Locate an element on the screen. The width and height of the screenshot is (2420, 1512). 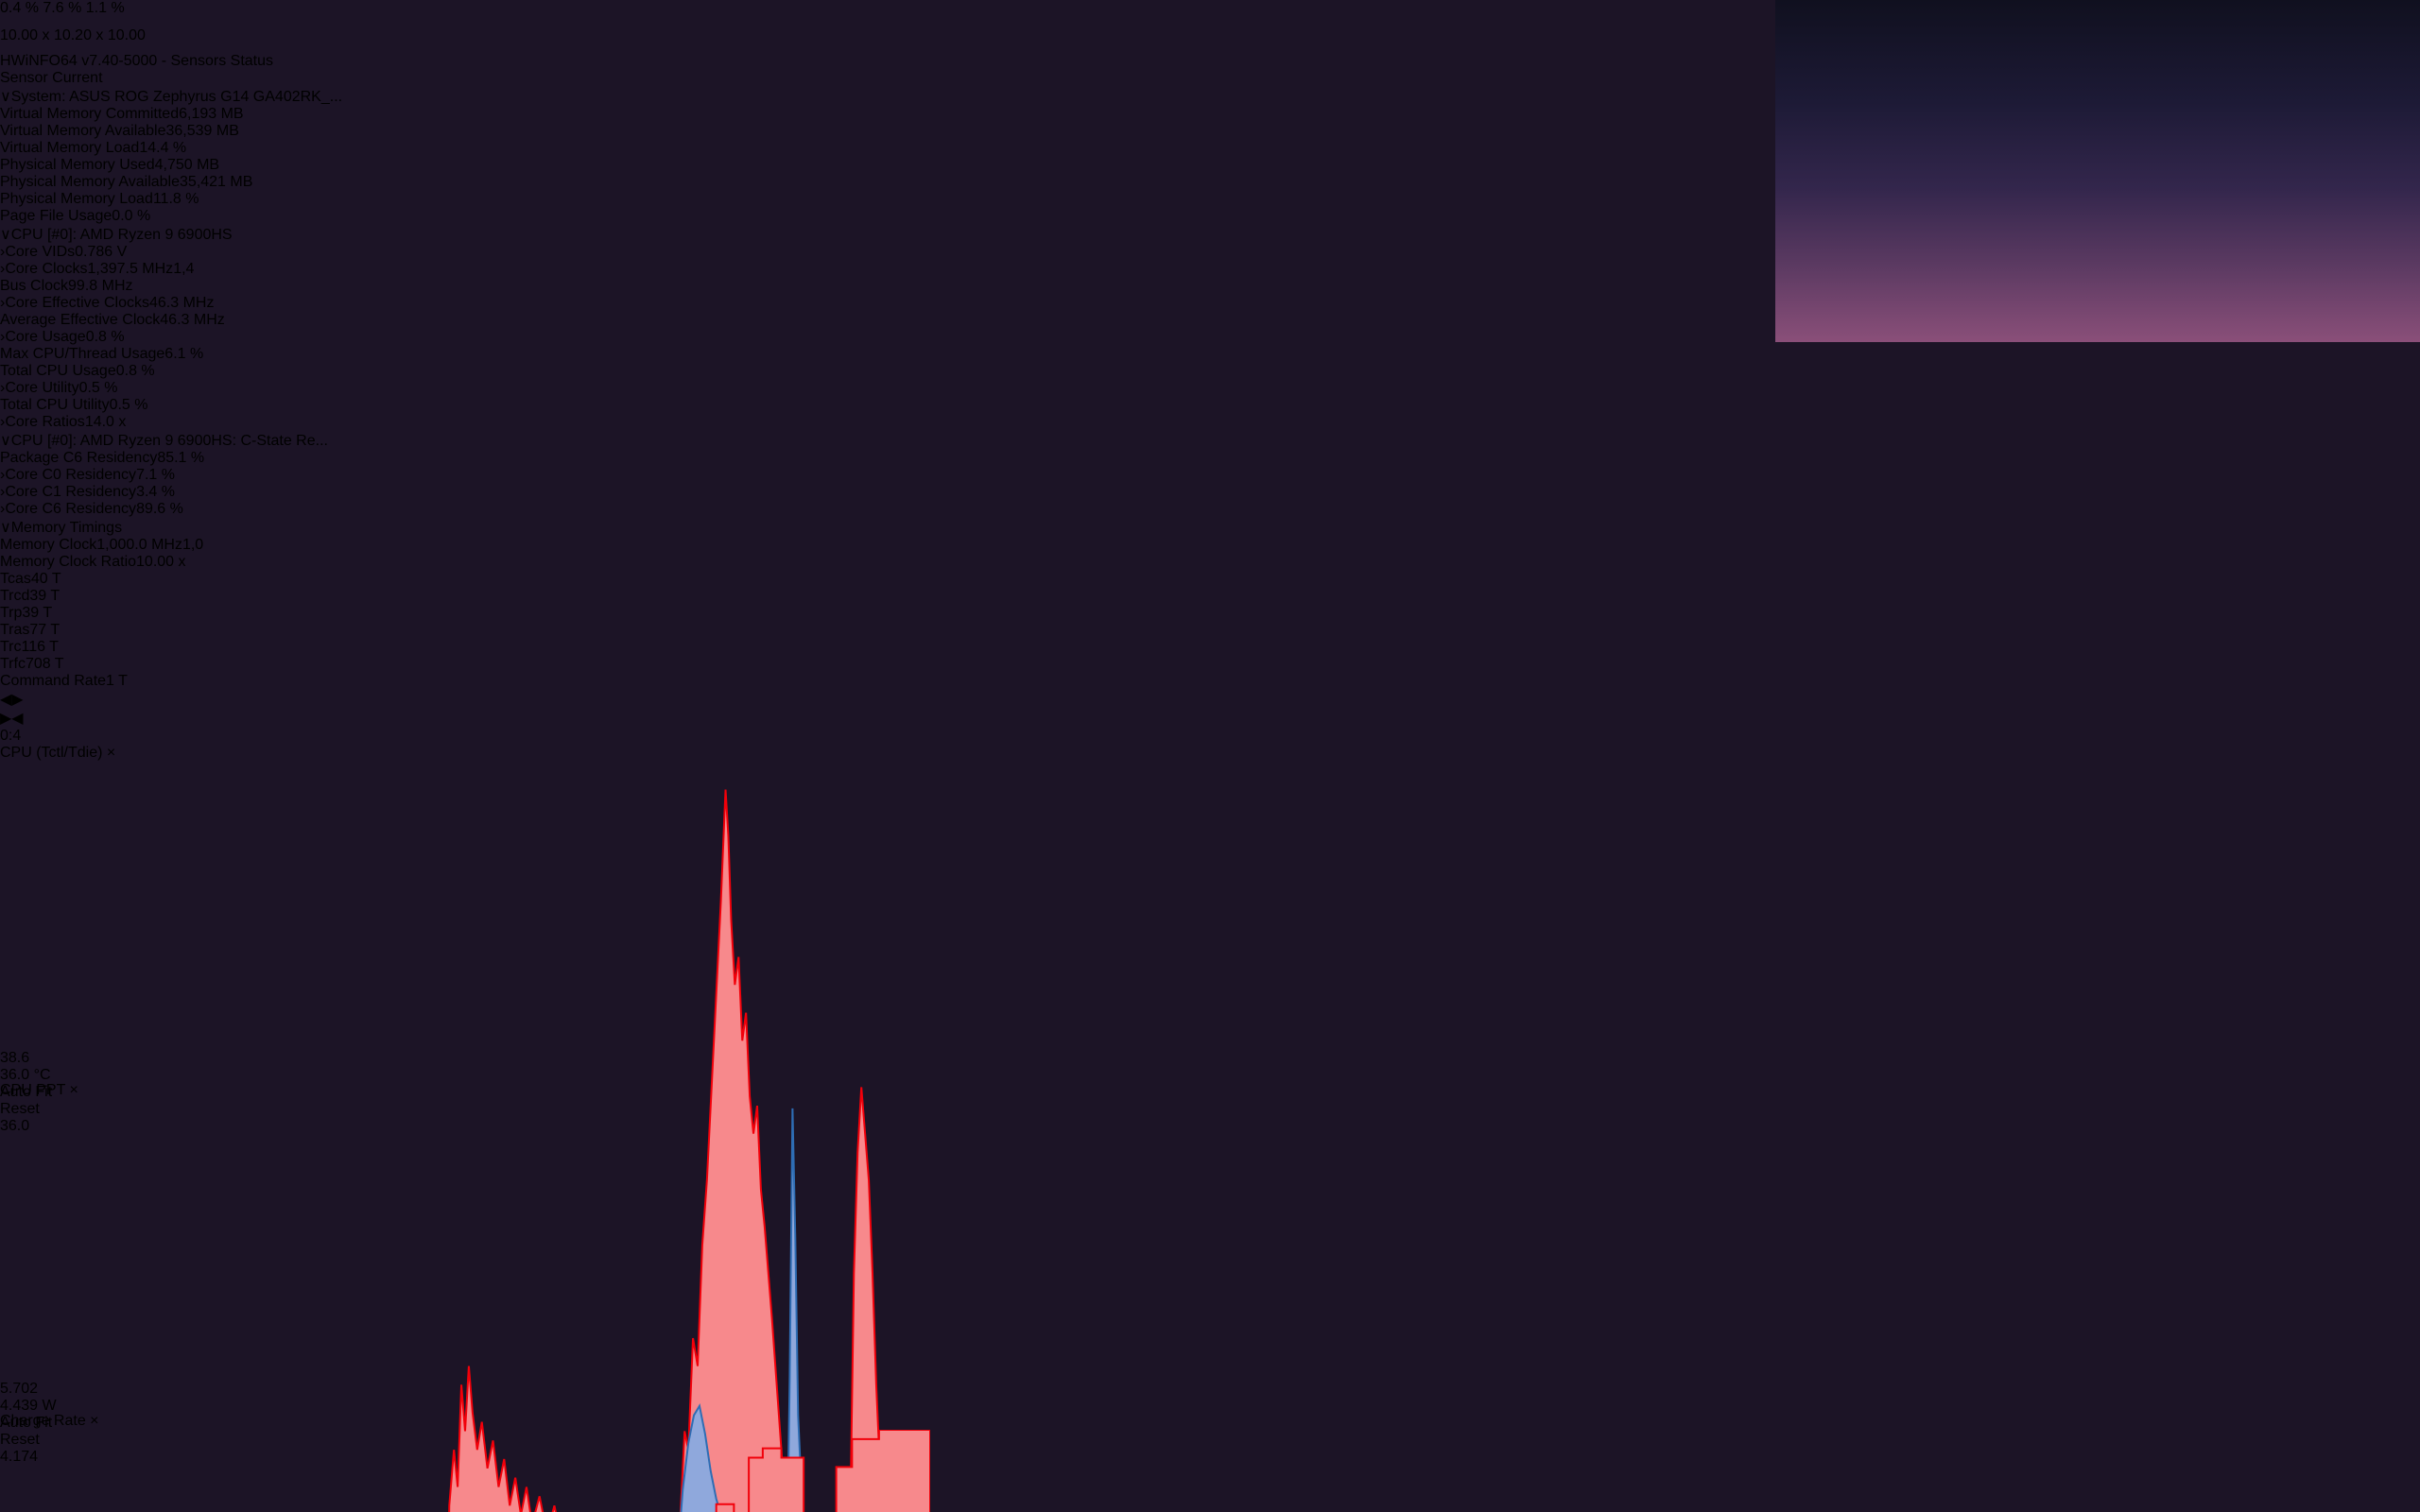
sensor-label: Virtual Memory Available is located at coordinates (83, 131).